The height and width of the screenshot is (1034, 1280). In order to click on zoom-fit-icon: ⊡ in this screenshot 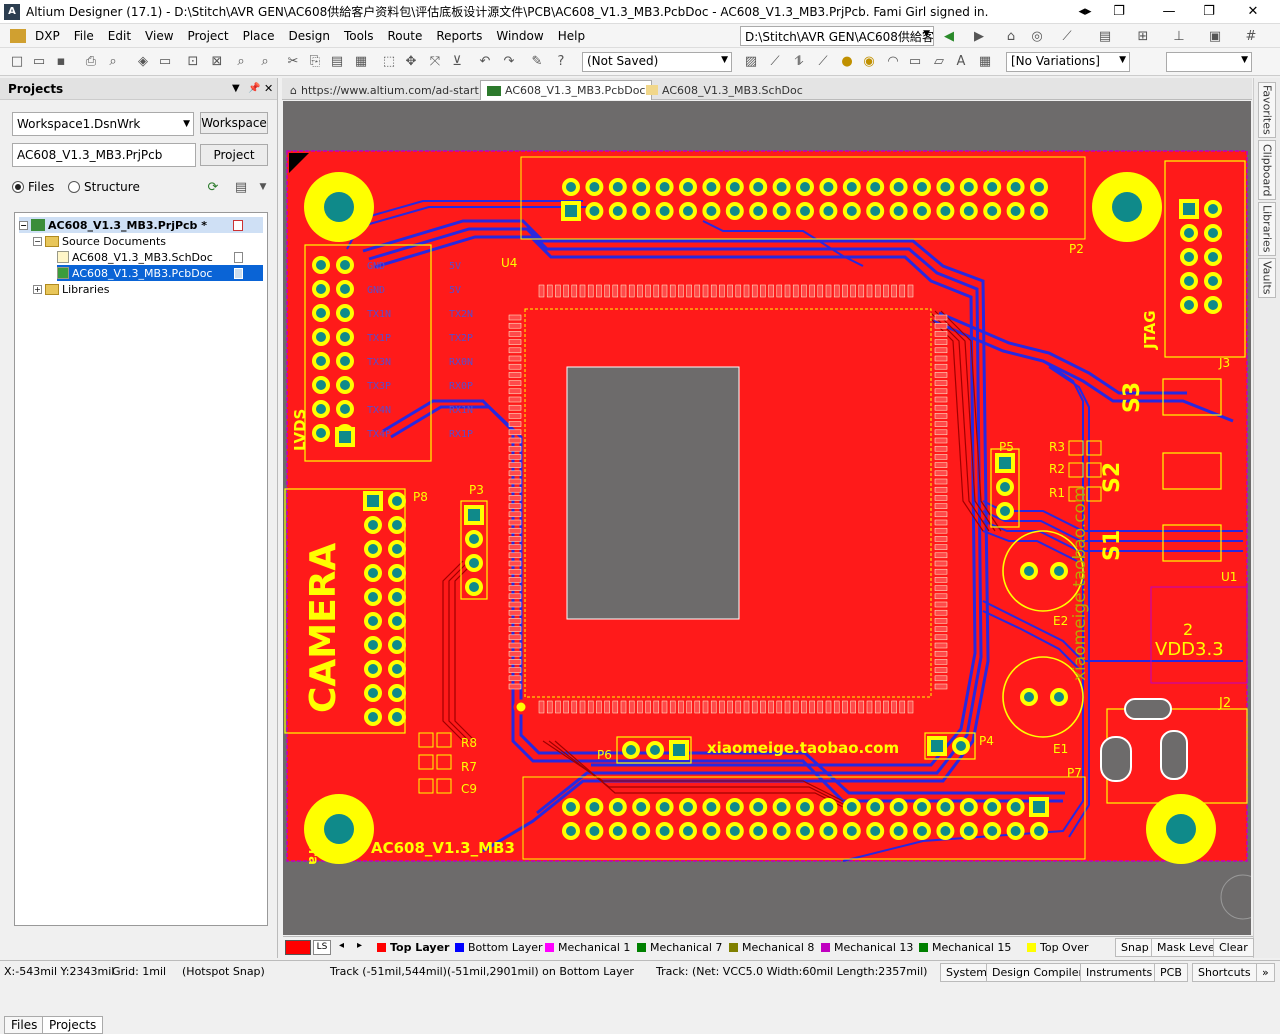, I will do `click(193, 61)`.